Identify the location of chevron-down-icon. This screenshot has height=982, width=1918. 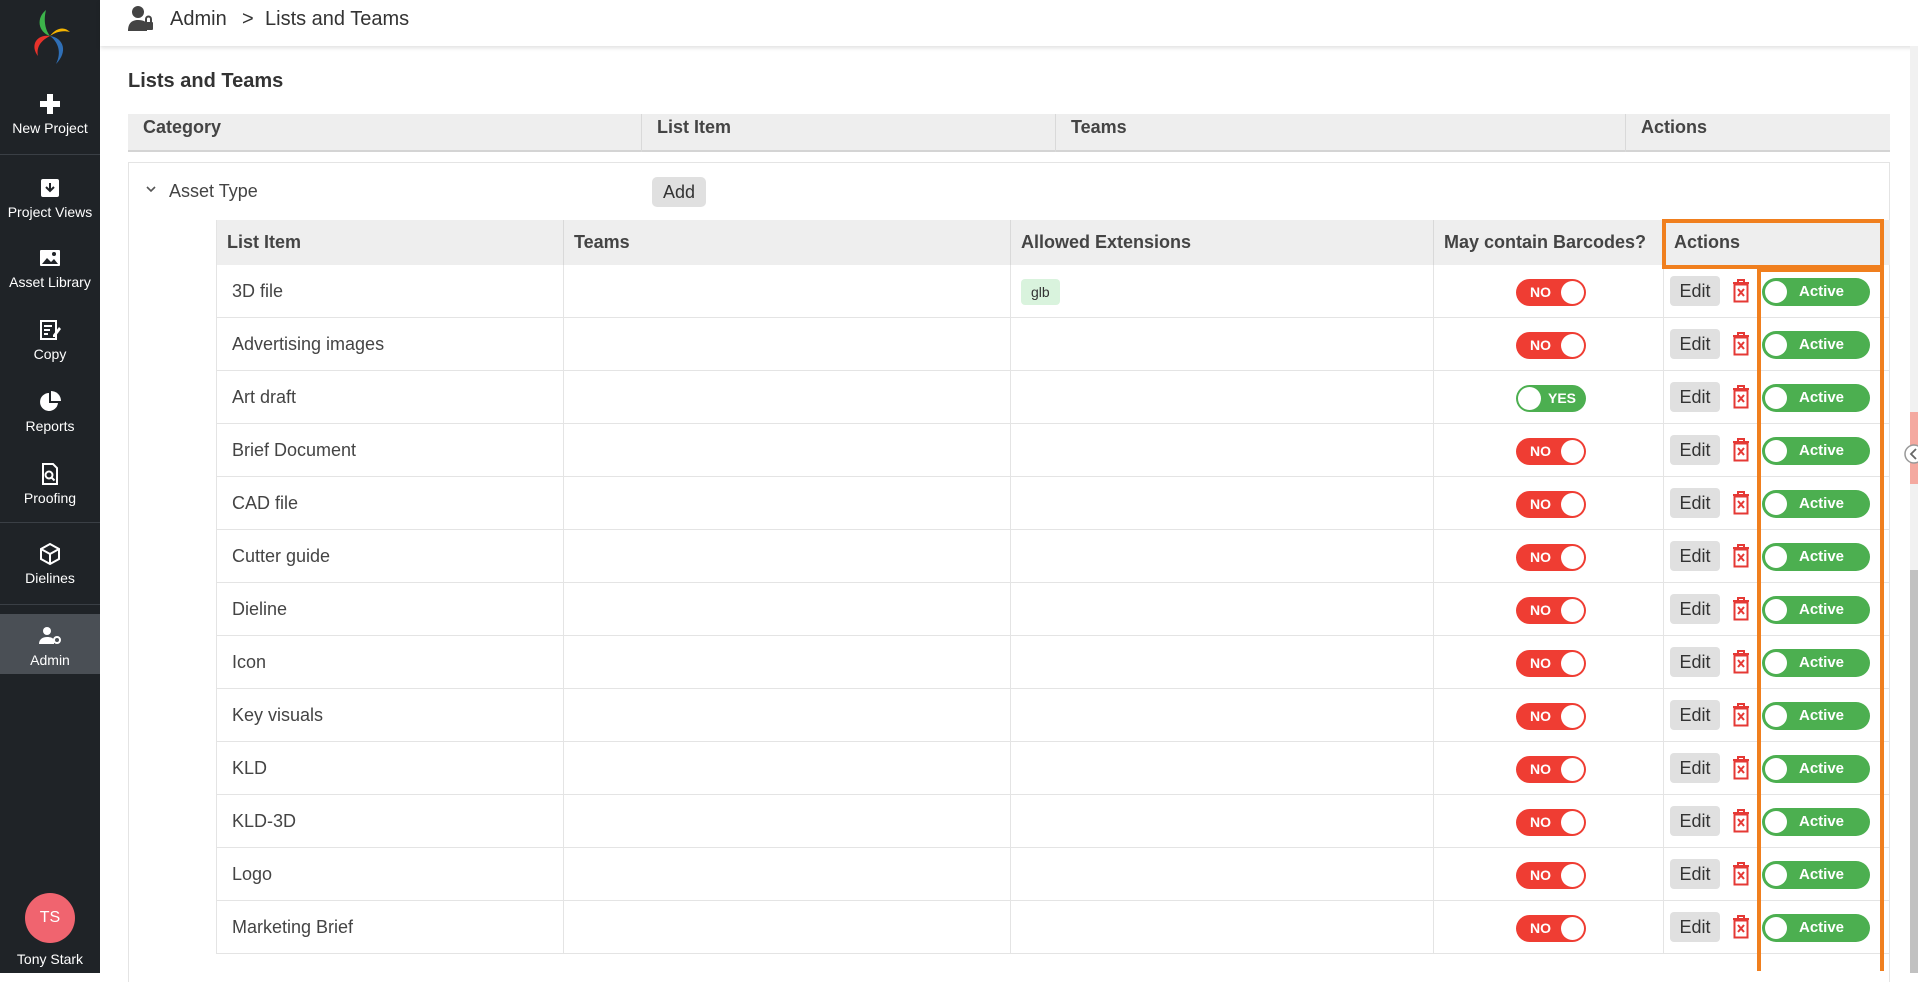
(151, 189).